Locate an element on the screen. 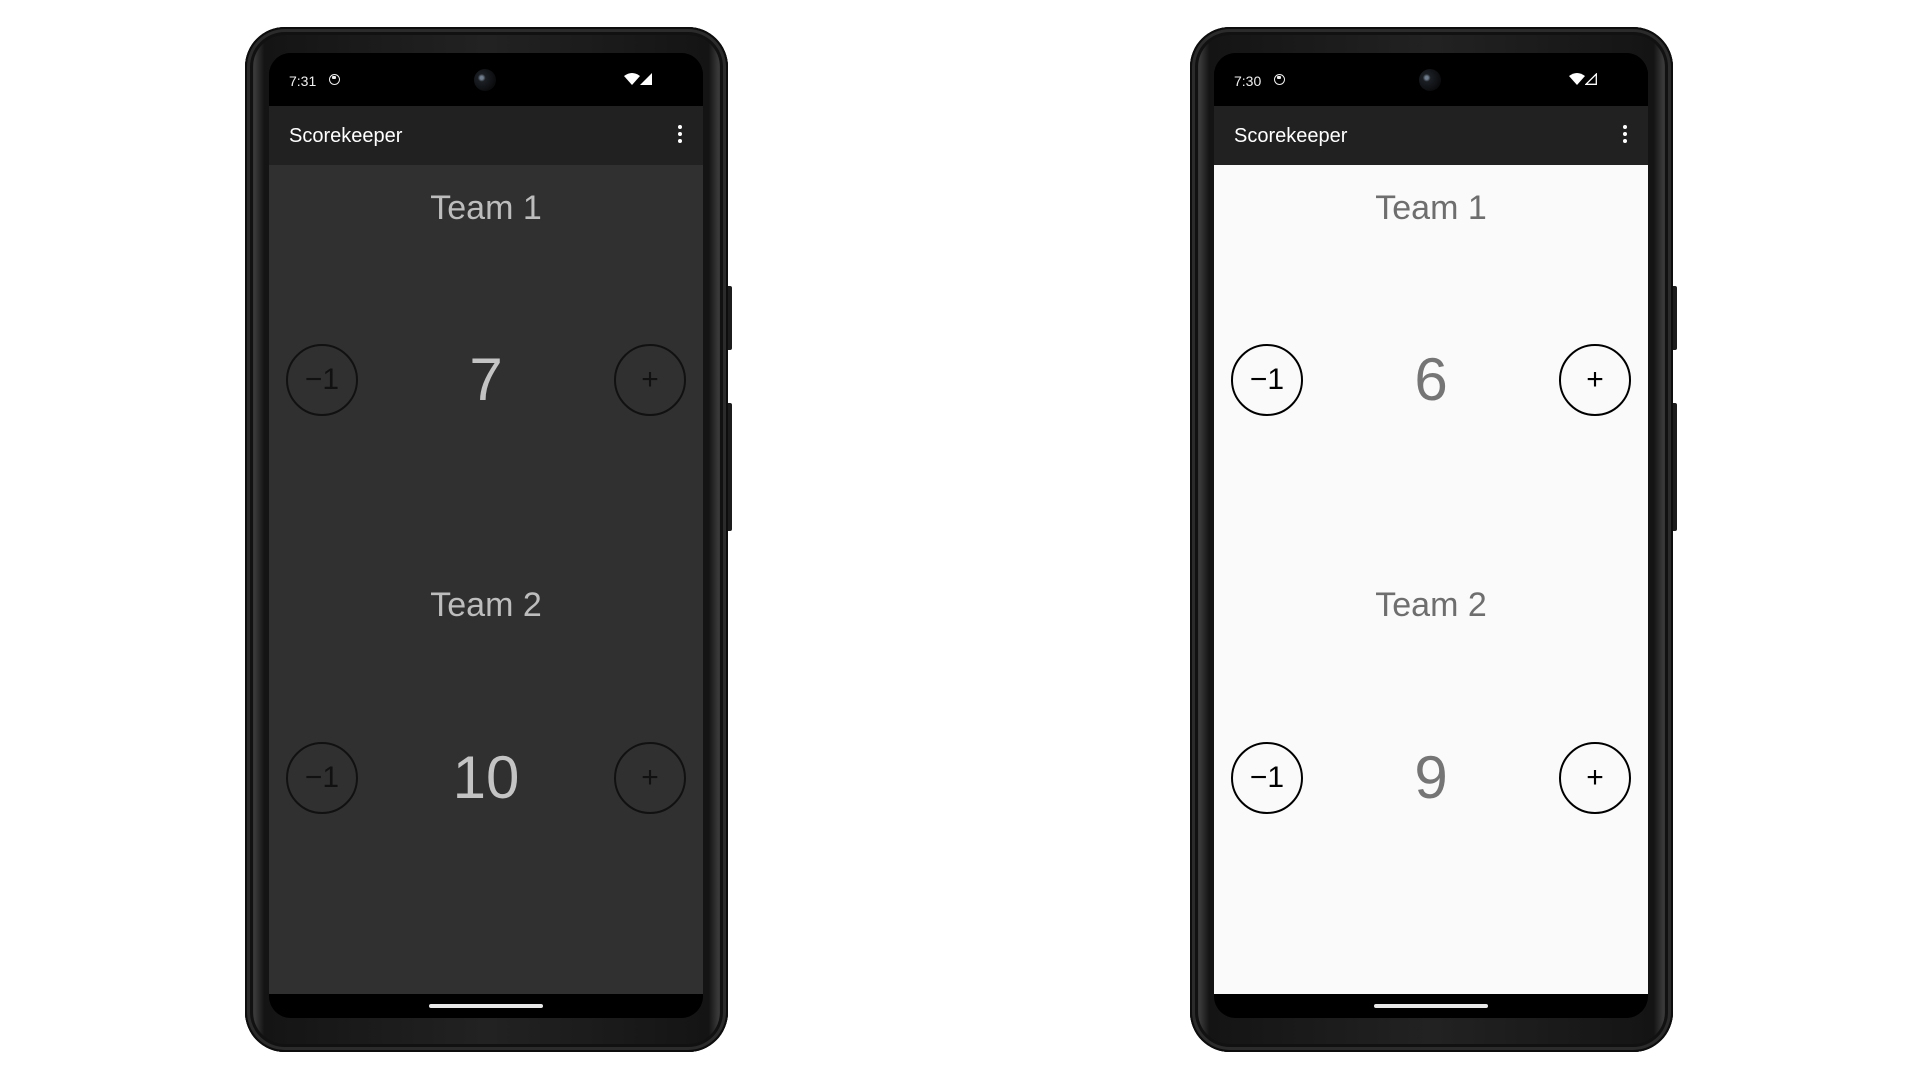 This screenshot has width=1920, height=1080. status-bar: 7:30 is located at coordinates (1431, 79).